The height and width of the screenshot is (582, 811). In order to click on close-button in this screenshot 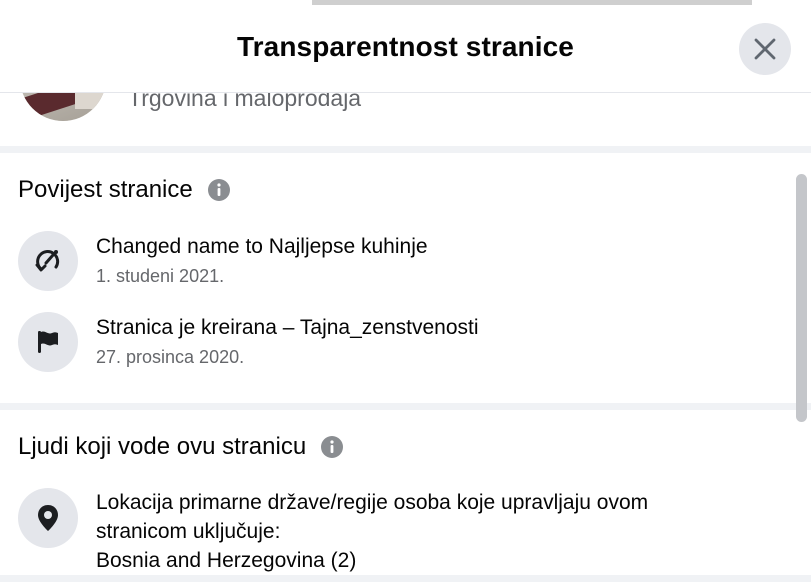, I will do `click(765, 49)`.